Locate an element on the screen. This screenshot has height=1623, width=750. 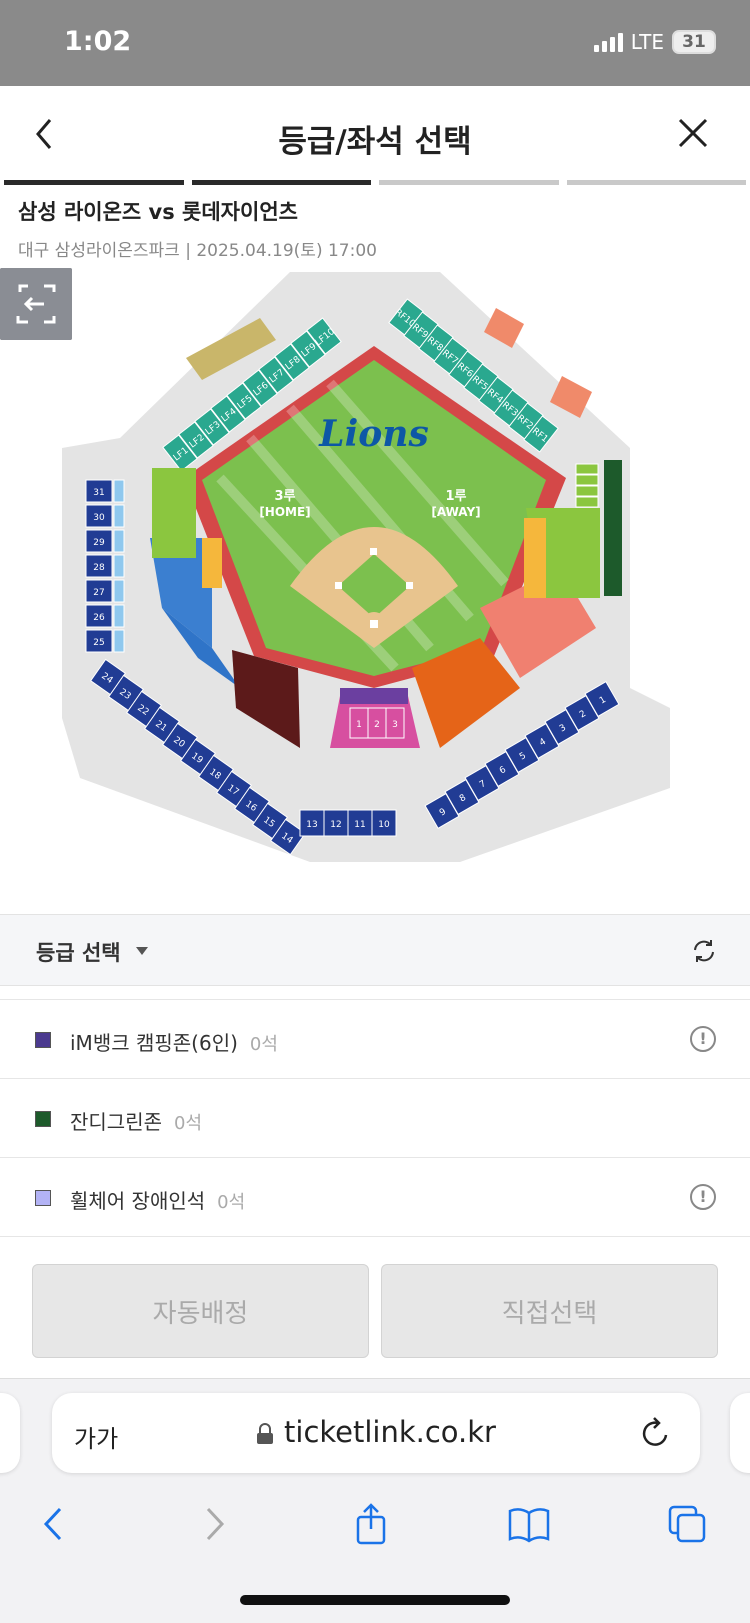
next-tab-card is located at coordinates (740, 1433).